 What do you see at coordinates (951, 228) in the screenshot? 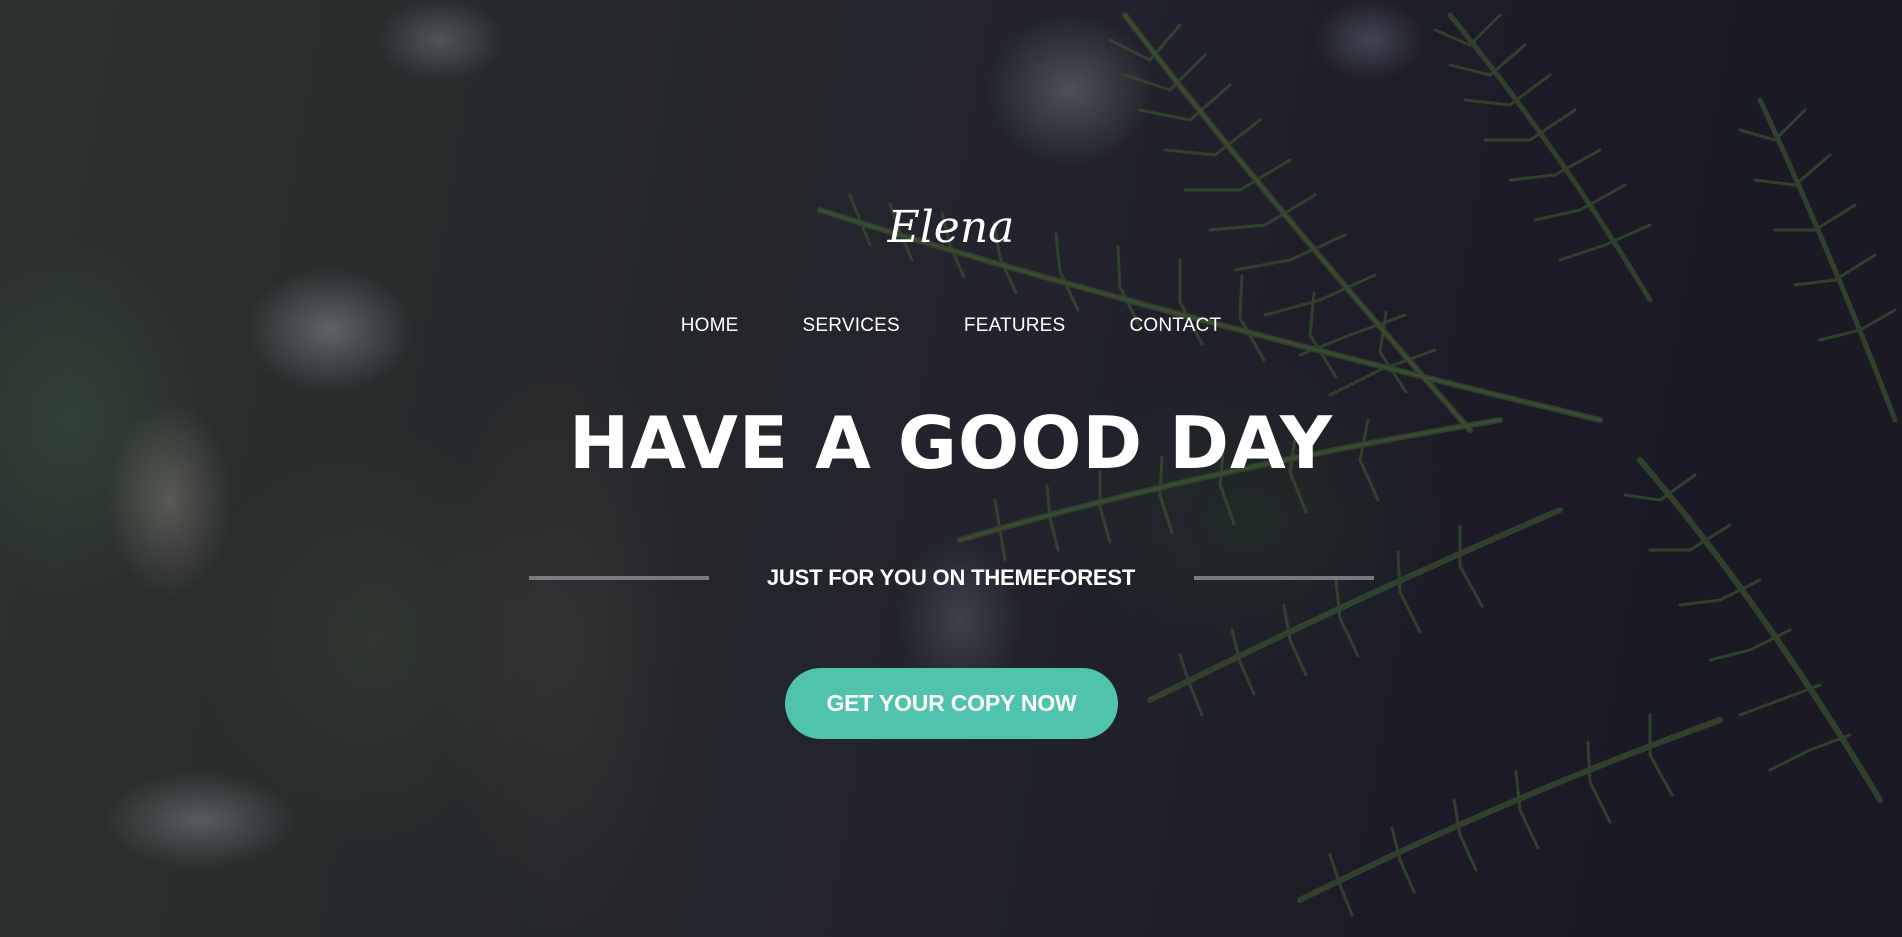
I see `logo: Elena` at bounding box center [951, 228].